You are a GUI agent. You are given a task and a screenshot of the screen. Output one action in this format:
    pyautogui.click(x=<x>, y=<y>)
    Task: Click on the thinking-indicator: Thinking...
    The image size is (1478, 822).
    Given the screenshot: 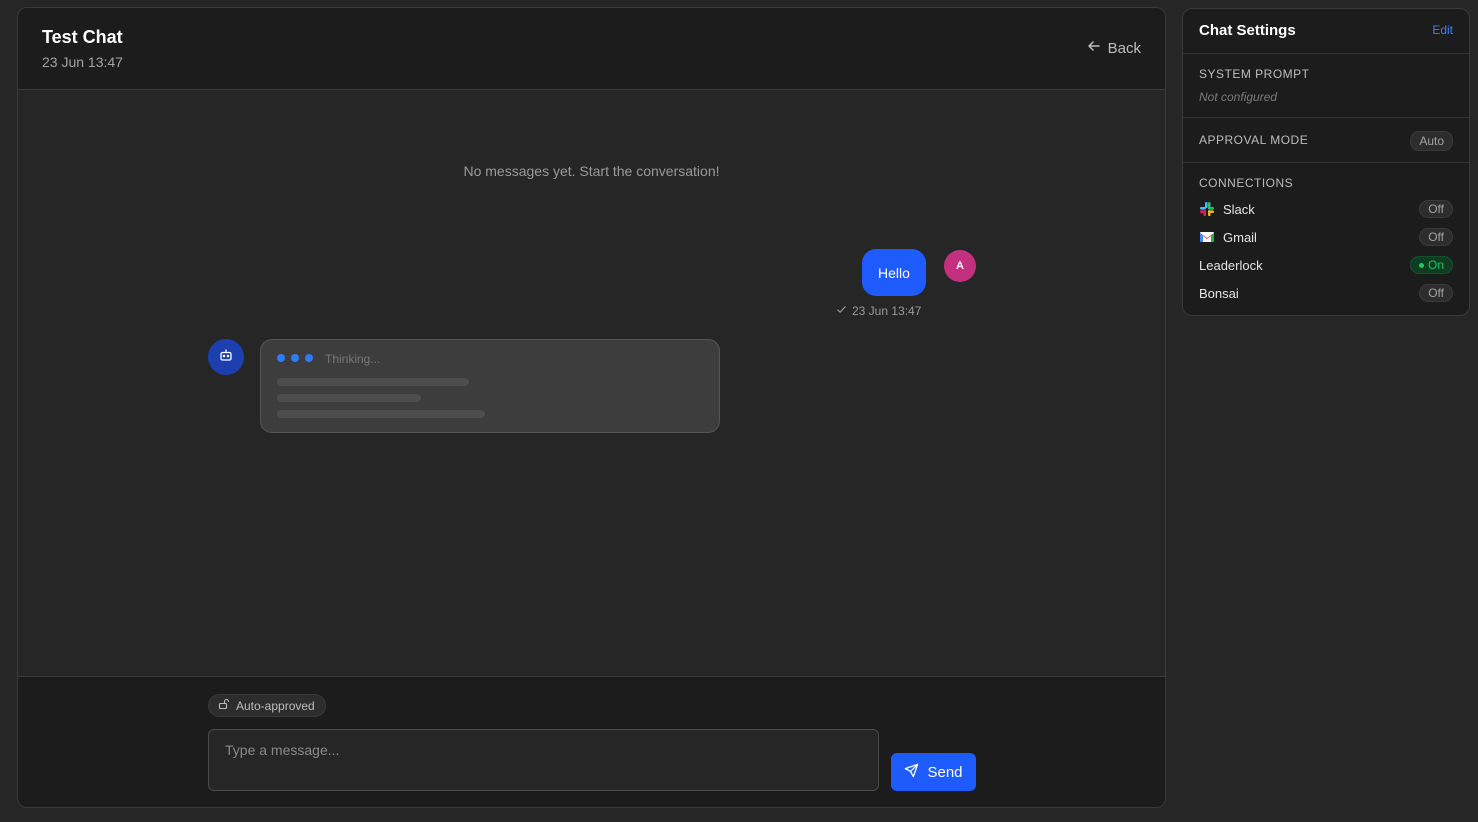 What is the action you would take?
    pyautogui.click(x=490, y=386)
    